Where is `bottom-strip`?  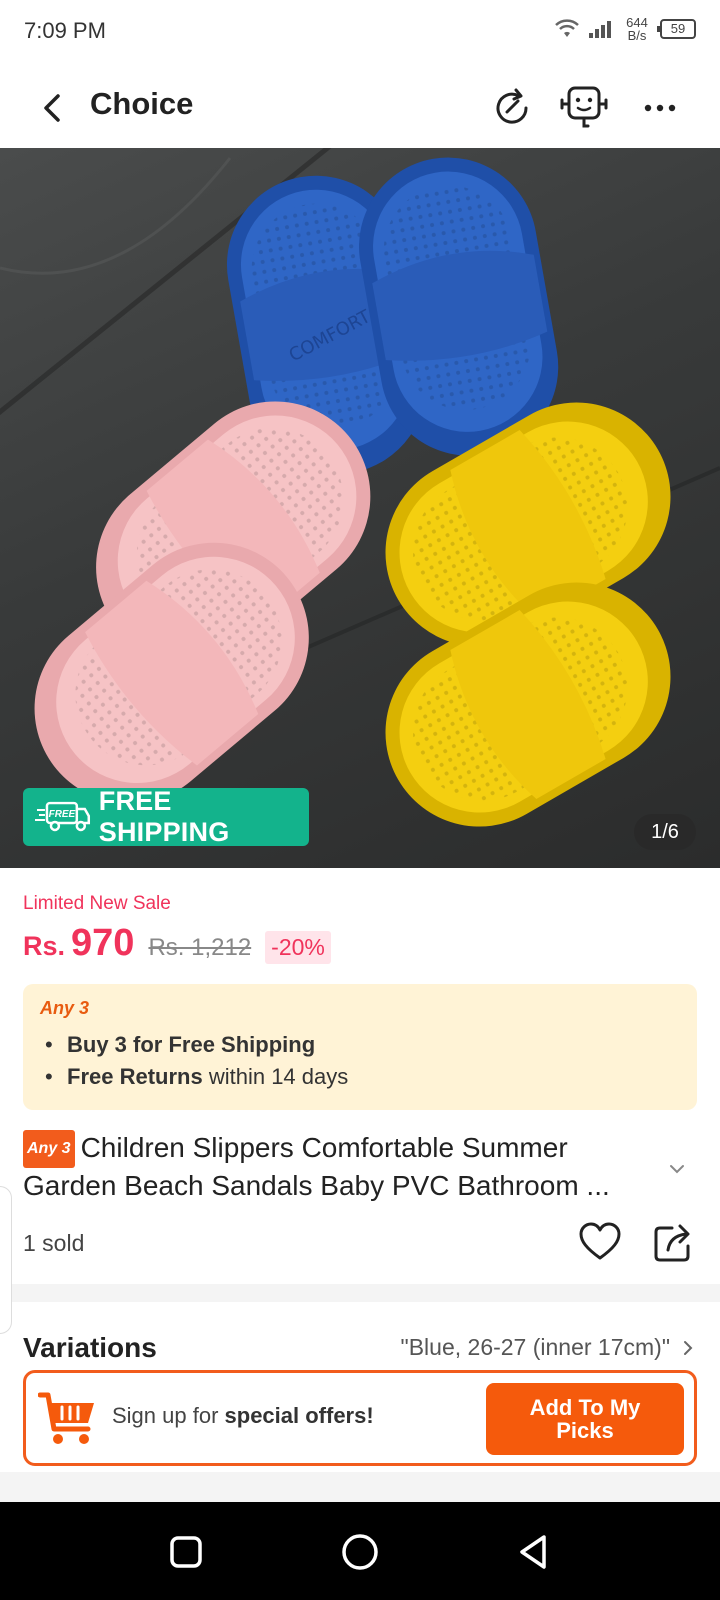
bottom-strip is located at coordinates (360, 1487).